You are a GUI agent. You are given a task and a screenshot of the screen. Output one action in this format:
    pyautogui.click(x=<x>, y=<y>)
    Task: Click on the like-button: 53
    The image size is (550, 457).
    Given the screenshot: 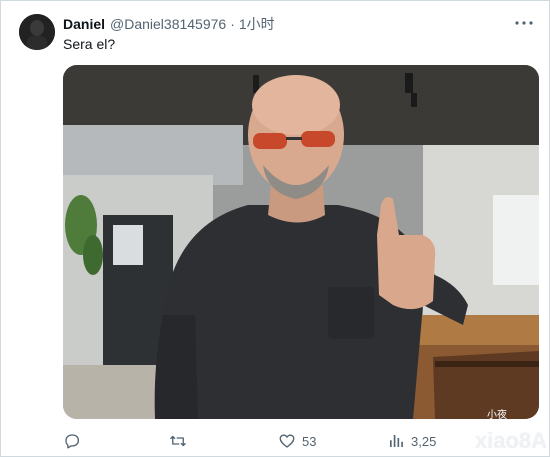 What is the action you would take?
    pyautogui.click(x=297, y=441)
    